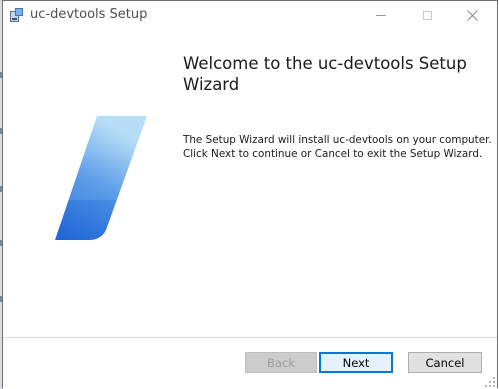  I want to click on resize-grip-icon, so click(490, 382).